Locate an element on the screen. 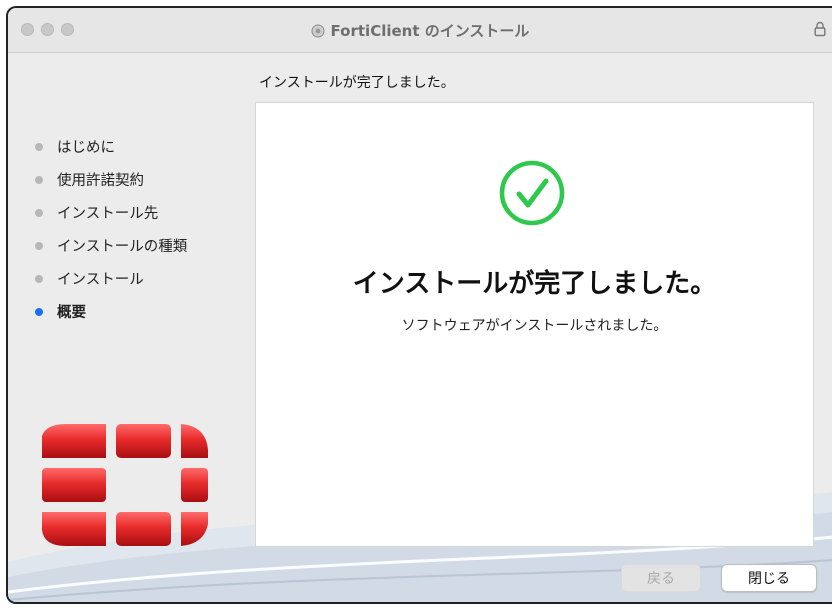 This screenshot has width=832, height=610. sidebar-step-summary: 概要 is located at coordinates (140, 311).